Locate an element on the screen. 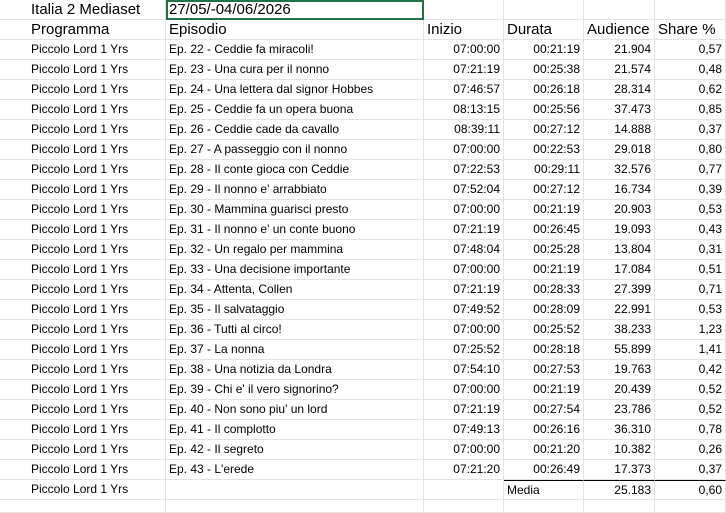  header-inizio: Inizio is located at coordinates (464, 30).